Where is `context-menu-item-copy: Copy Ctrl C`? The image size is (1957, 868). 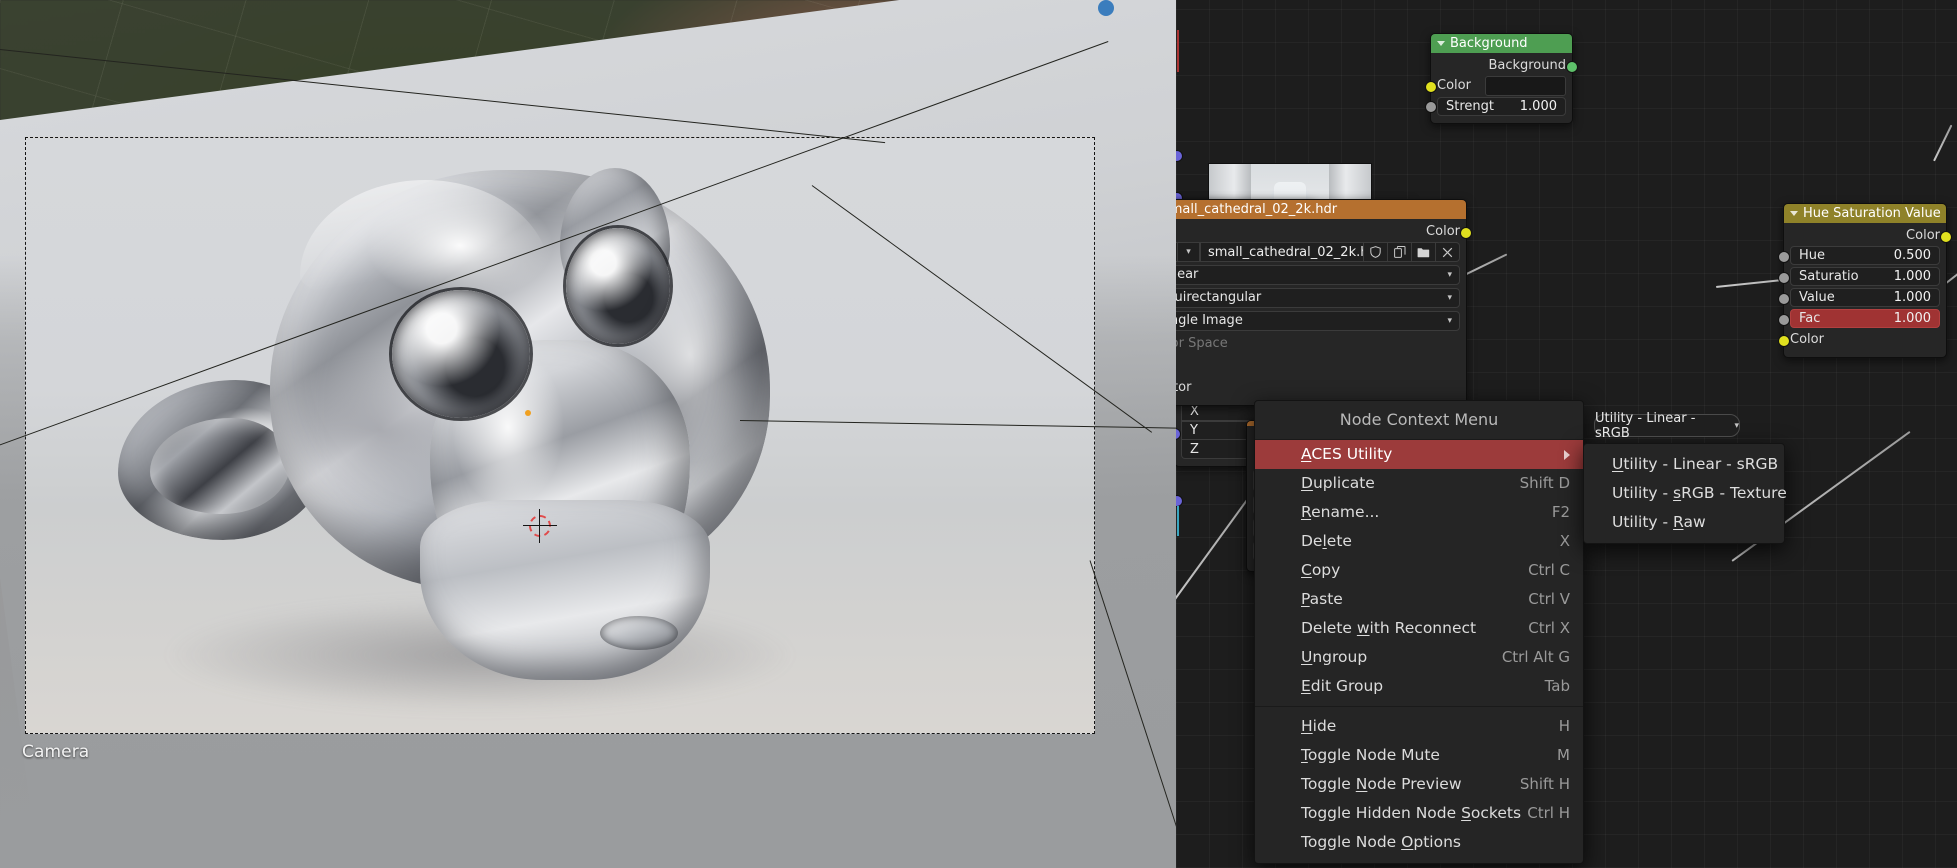 context-menu-item-copy: Copy Ctrl C is located at coordinates (1419, 570).